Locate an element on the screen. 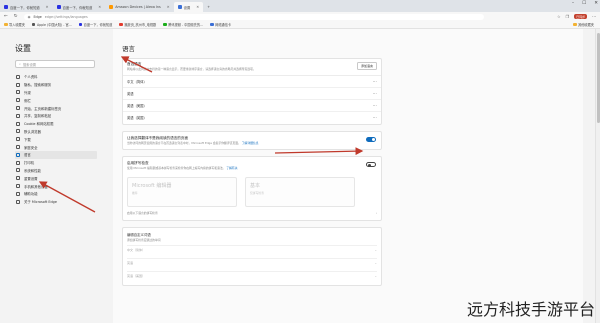  sidebar-item-start: 开始、主页和新建标签页 is located at coordinates (56, 108).